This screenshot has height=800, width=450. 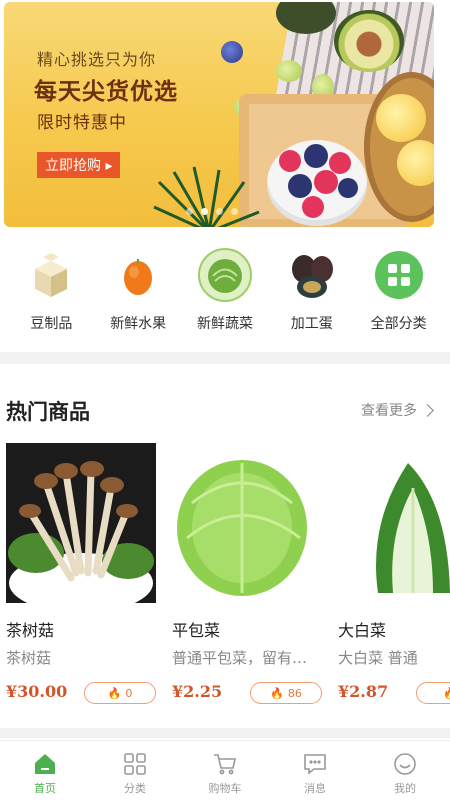 What do you see at coordinates (82, 123) in the screenshot?
I see `banner-line-3: 限时特惠中` at bounding box center [82, 123].